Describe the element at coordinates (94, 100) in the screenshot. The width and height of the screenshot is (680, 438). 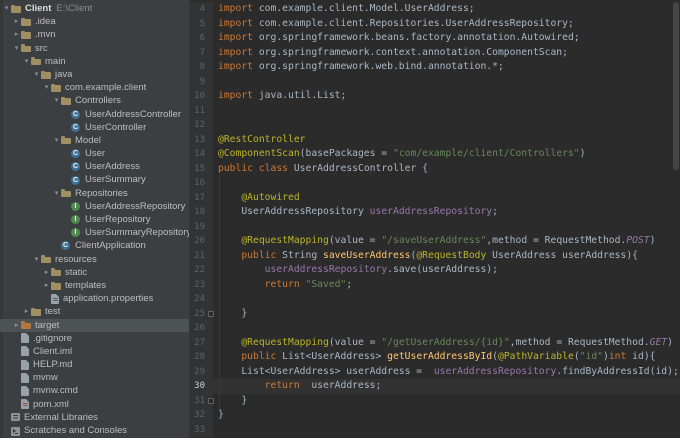
I see `tree-item: ▾ Controllers` at that location.